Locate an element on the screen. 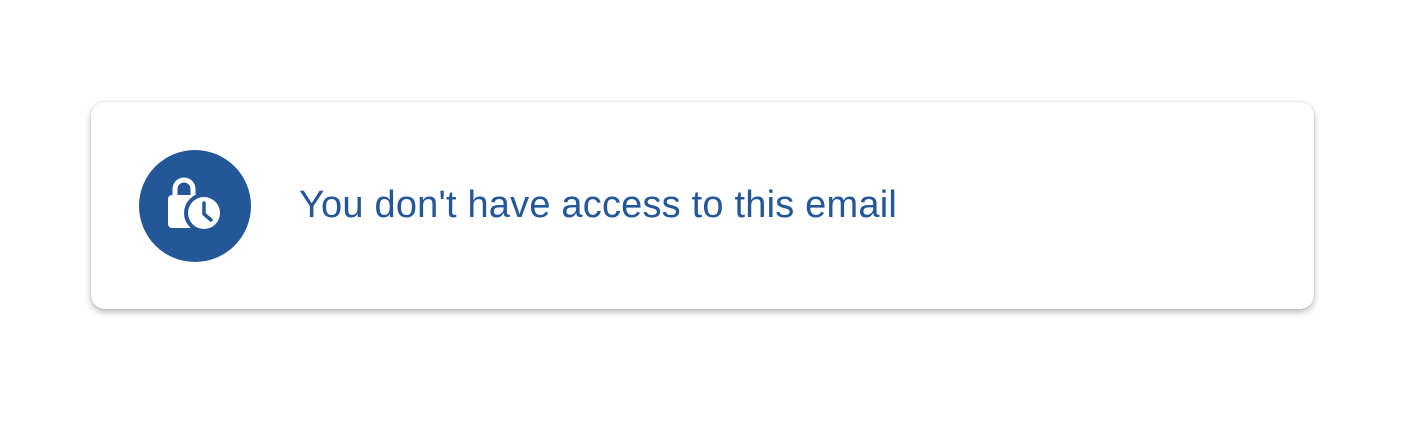  lock-clock-icon is located at coordinates (195, 206).